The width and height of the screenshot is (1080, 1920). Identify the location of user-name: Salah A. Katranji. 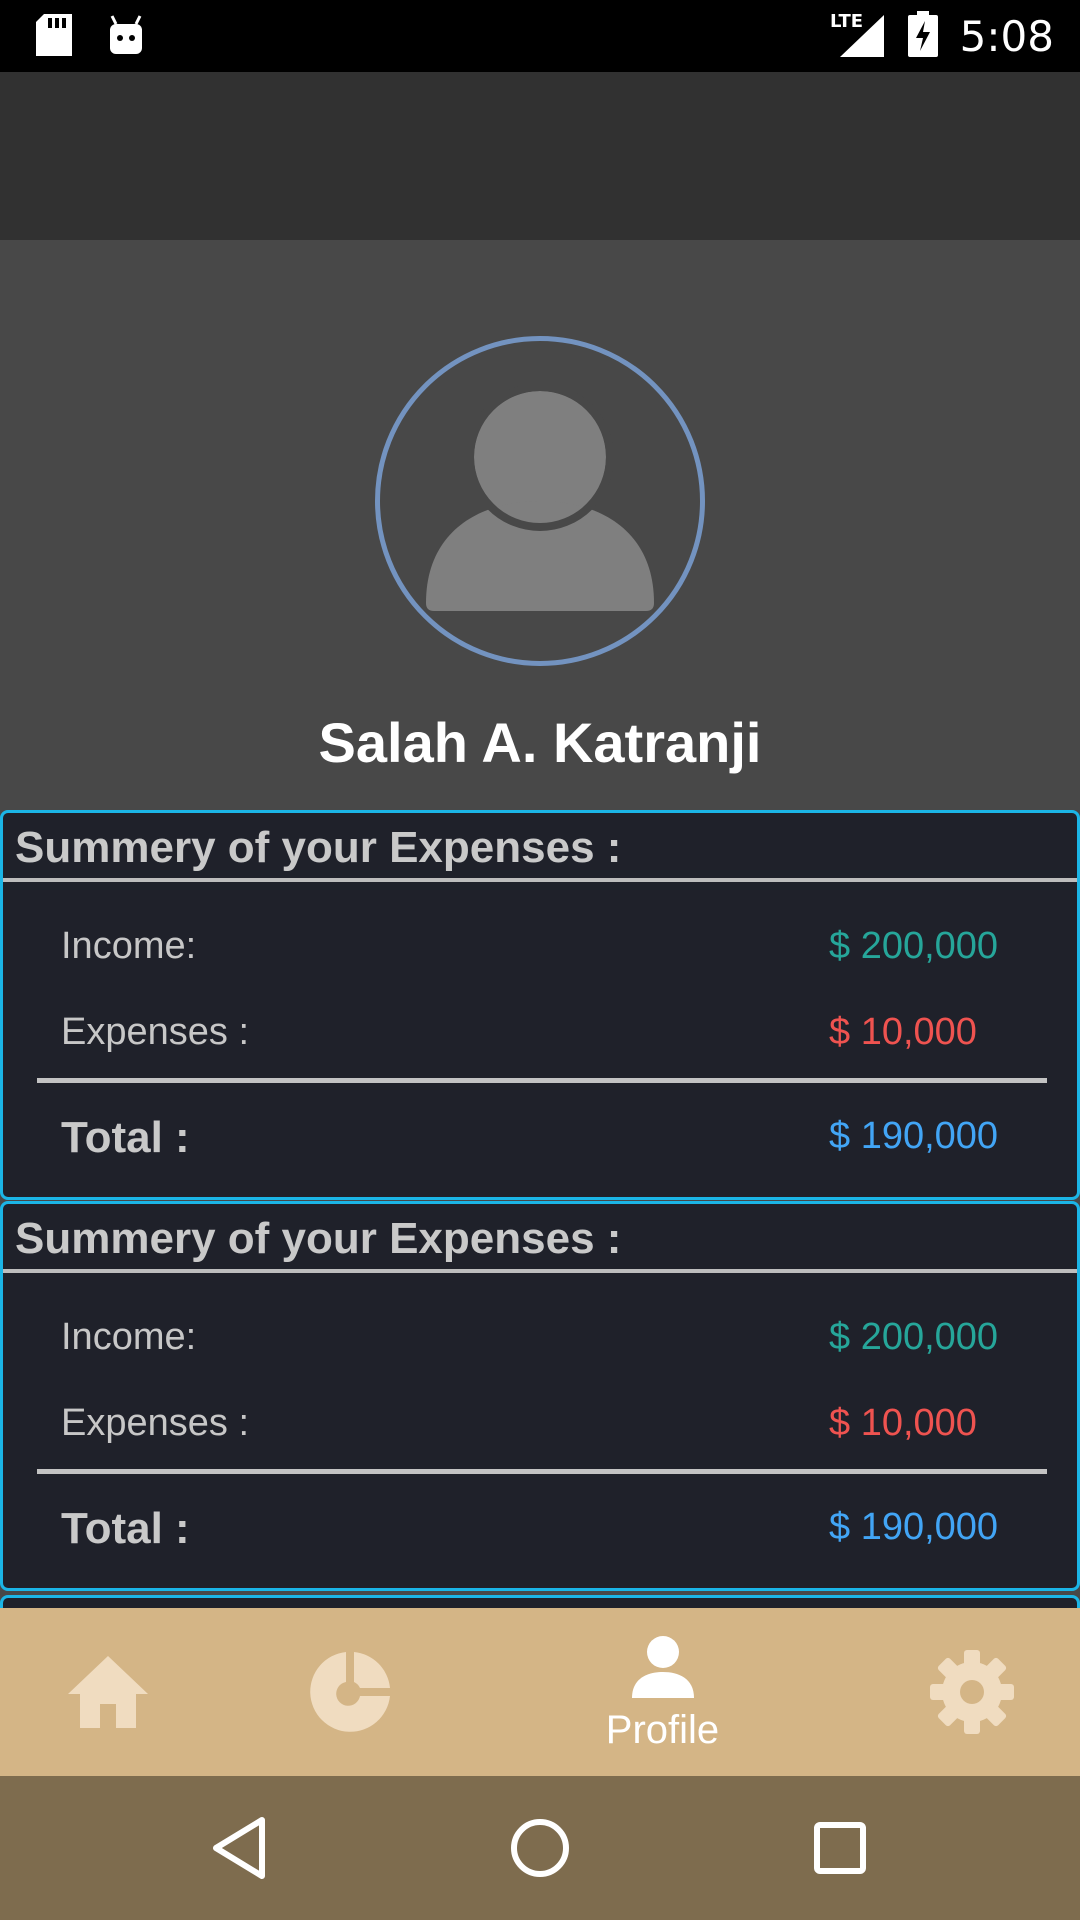
(540, 742).